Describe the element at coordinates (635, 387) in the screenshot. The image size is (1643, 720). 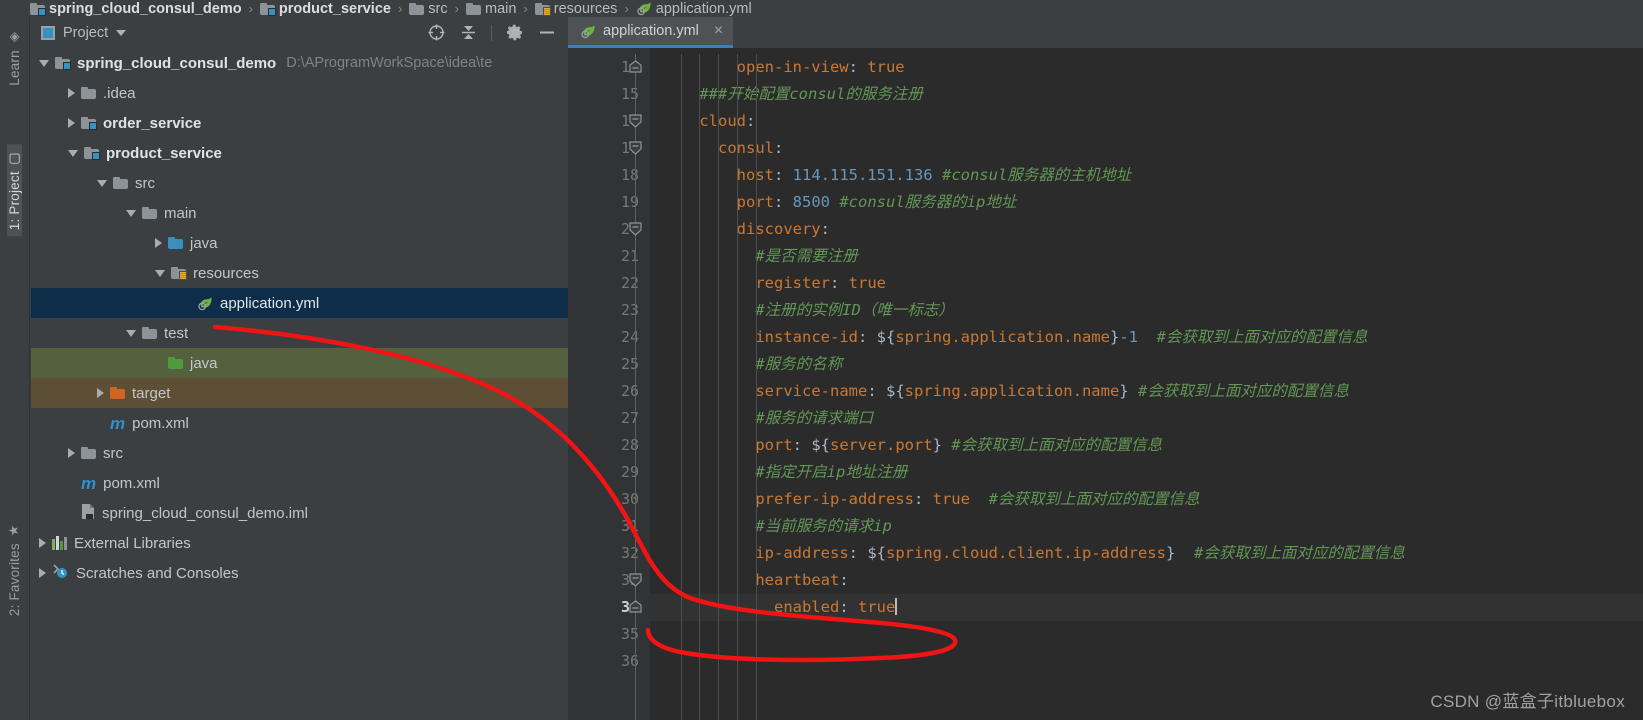
I see `code-folding-column` at that location.